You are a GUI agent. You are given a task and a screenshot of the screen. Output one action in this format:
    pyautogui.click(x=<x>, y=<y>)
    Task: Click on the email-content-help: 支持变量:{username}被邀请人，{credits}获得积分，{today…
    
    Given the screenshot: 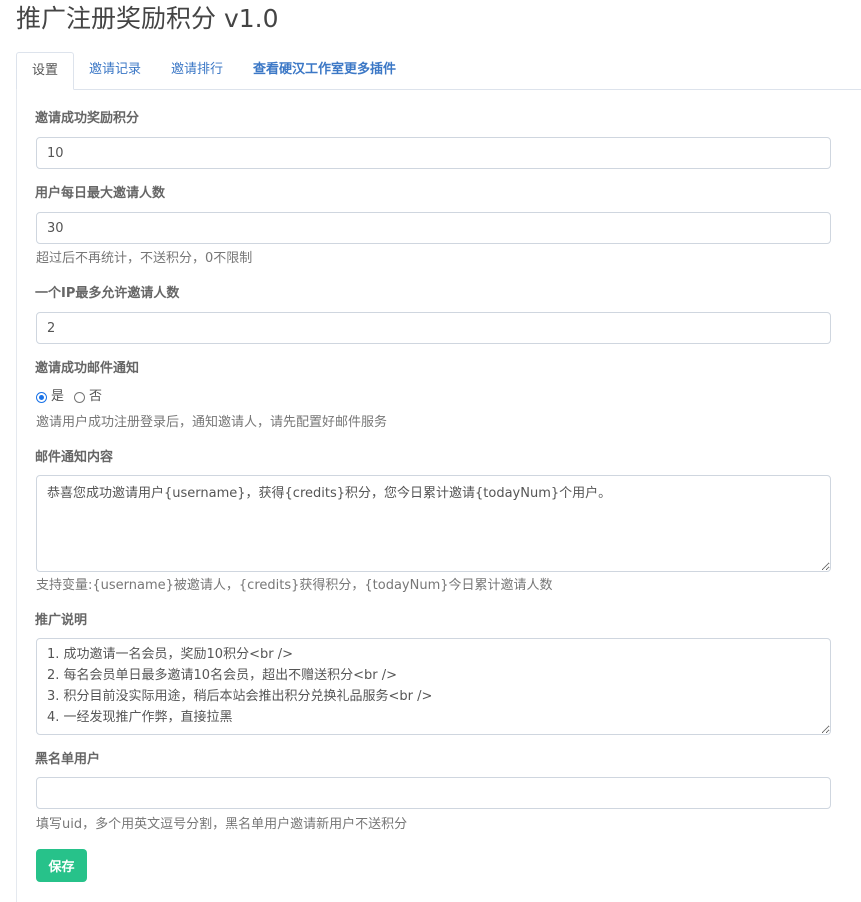 What is the action you would take?
    pyautogui.click(x=294, y=585)
    